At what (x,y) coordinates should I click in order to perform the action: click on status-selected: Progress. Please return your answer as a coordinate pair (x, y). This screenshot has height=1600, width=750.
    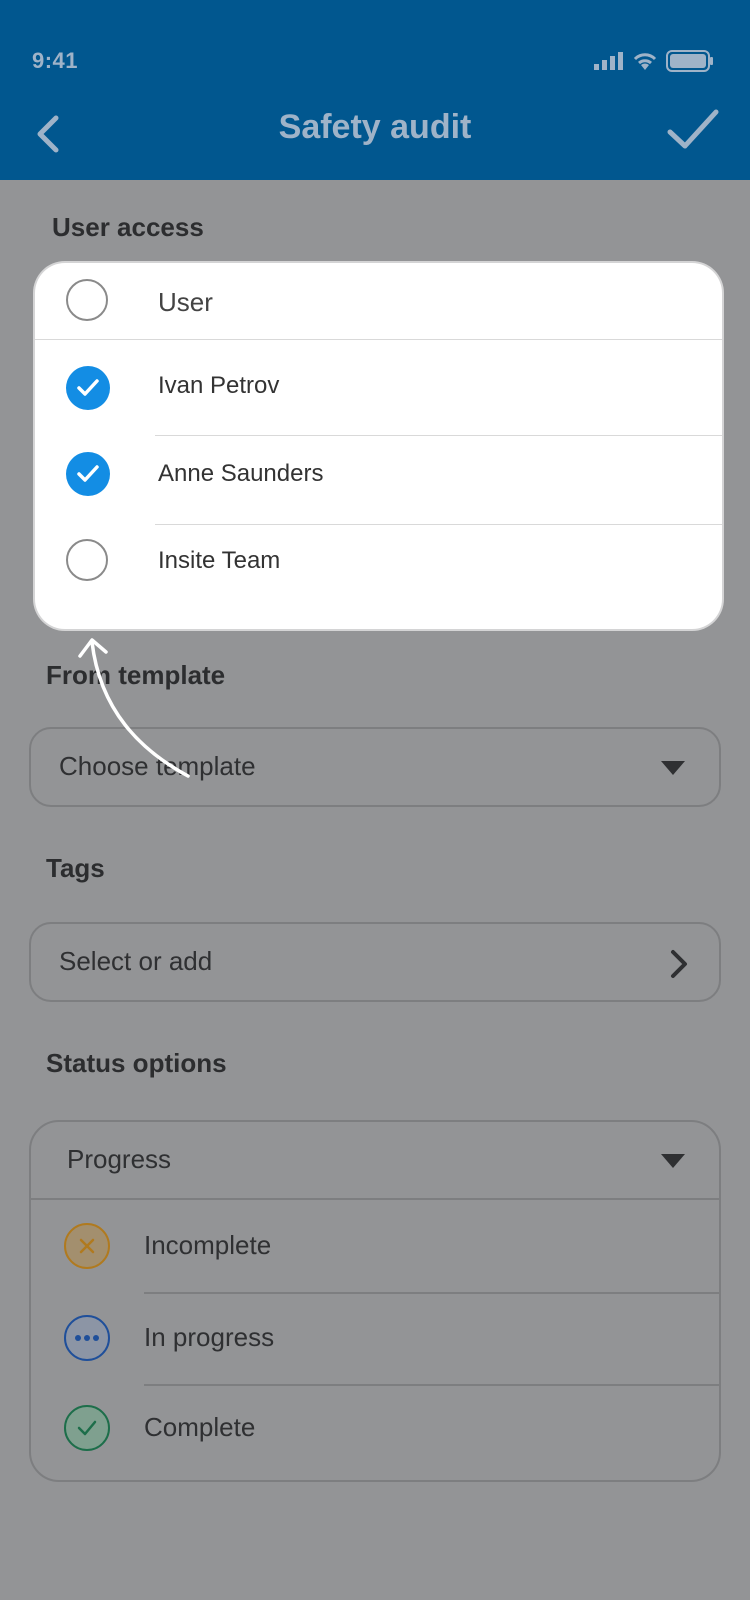
    Looking at the image, I should click on (119, 1159).